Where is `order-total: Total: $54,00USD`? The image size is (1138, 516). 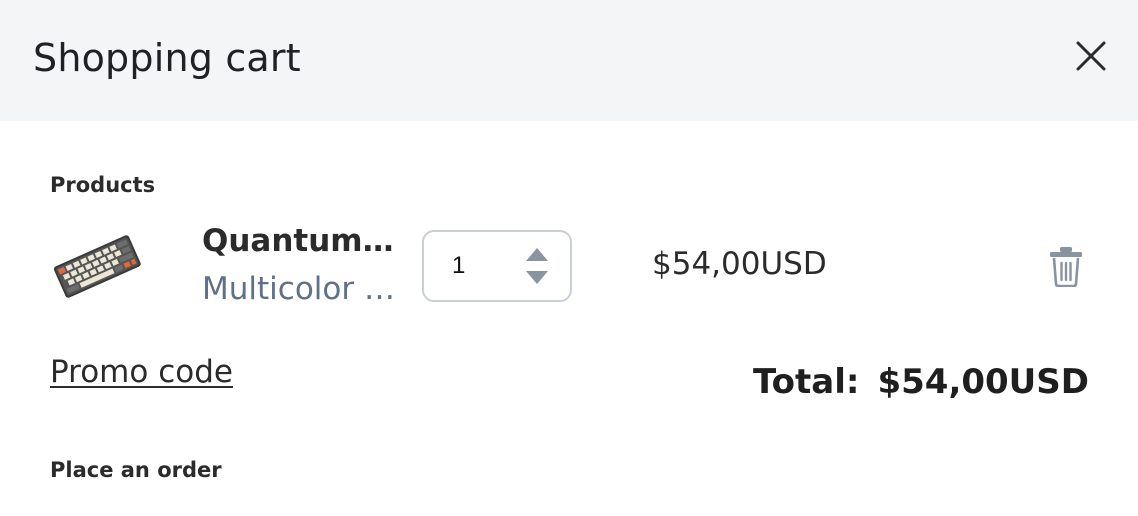
order-total: Total: $54,00USD is located at coordinates (921, 382).